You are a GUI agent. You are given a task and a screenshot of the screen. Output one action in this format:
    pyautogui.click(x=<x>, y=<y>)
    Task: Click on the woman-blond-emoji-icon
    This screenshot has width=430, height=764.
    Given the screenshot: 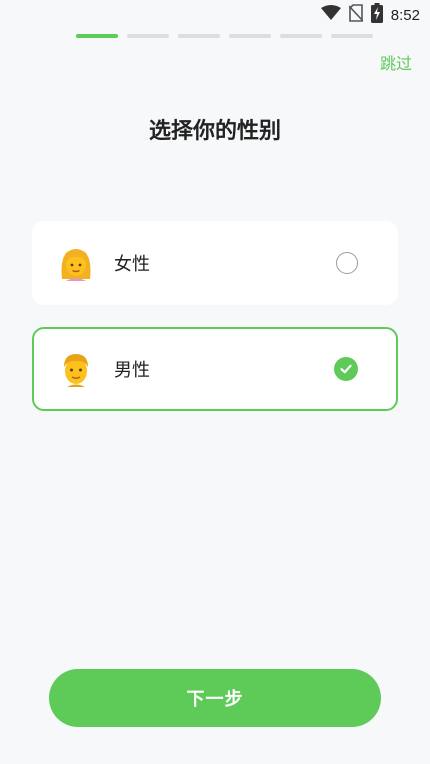 What is the action you would take?
    pyautogui.click(x=76, y=263)
    